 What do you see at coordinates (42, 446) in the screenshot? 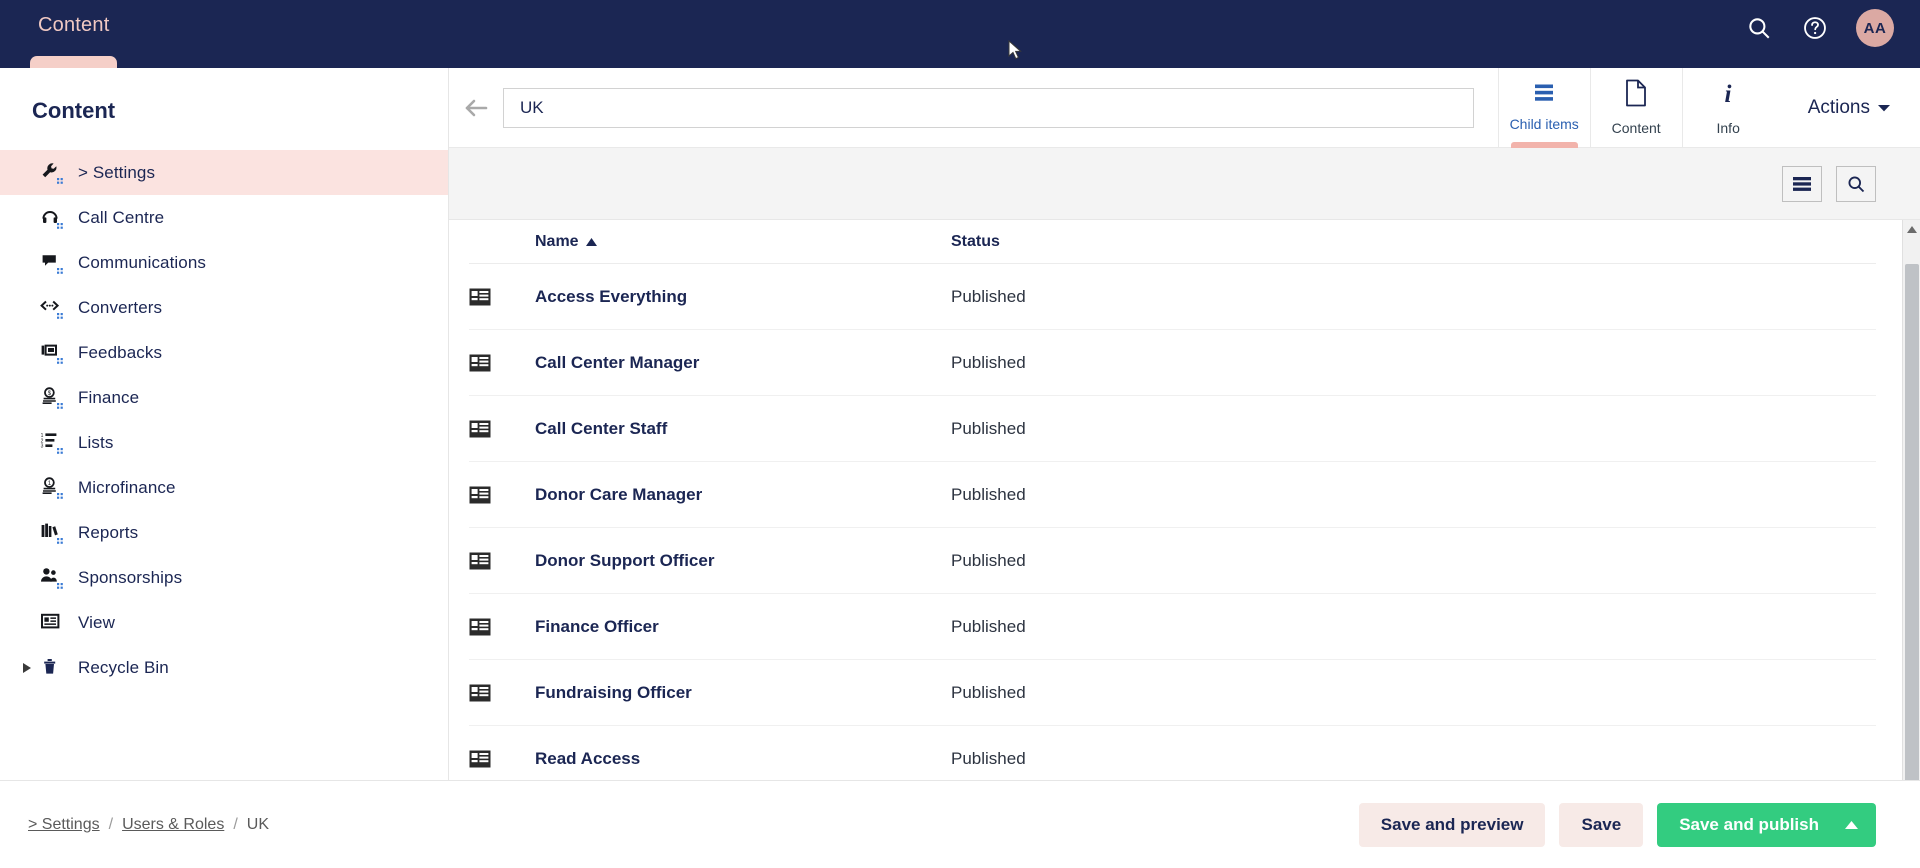
I see `svg-text: 3` at bounding box center [42, 446].